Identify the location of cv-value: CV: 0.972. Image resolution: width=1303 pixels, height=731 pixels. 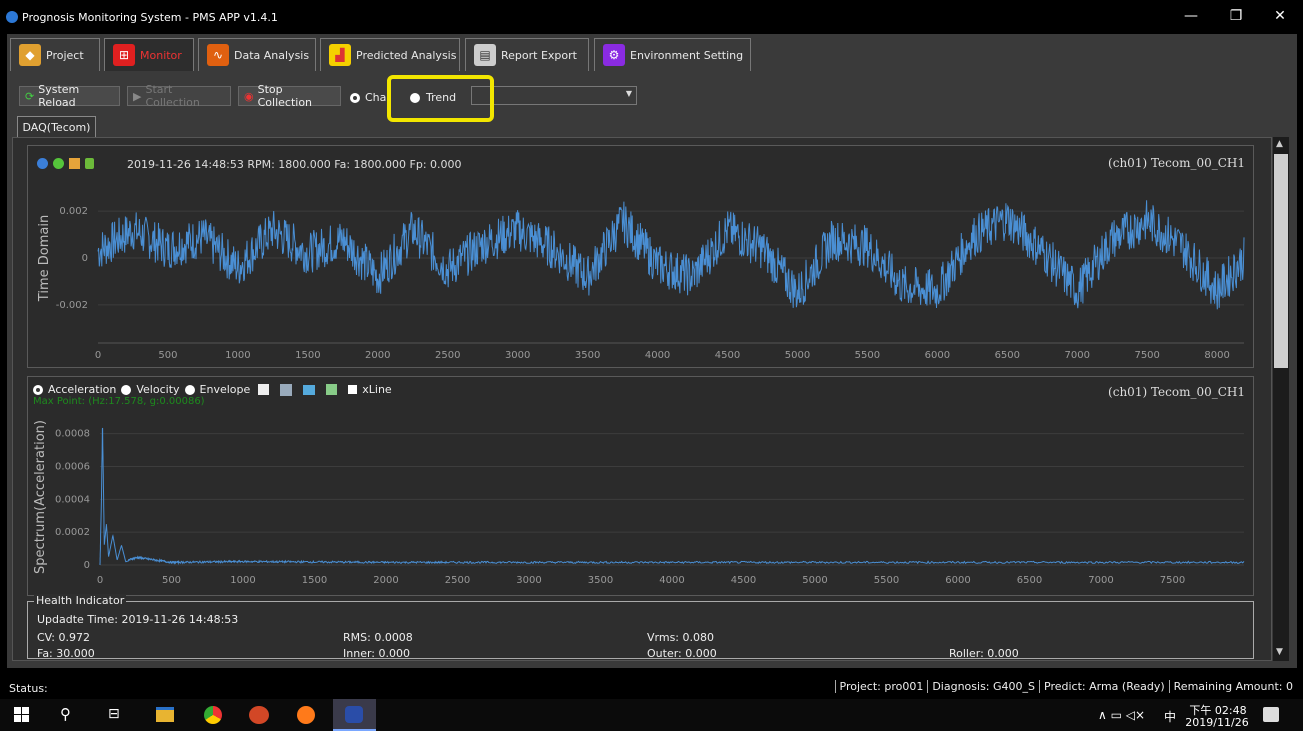
(64, 637).